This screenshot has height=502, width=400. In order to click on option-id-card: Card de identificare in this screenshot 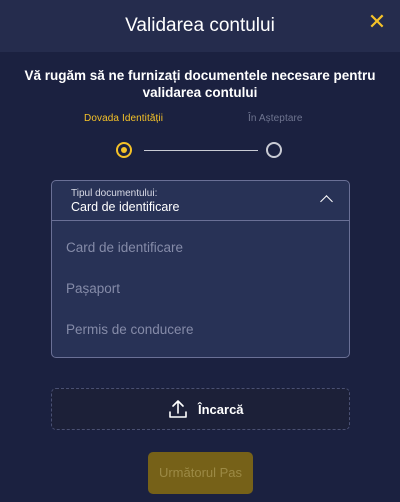, I will do `click(124, 247)`.